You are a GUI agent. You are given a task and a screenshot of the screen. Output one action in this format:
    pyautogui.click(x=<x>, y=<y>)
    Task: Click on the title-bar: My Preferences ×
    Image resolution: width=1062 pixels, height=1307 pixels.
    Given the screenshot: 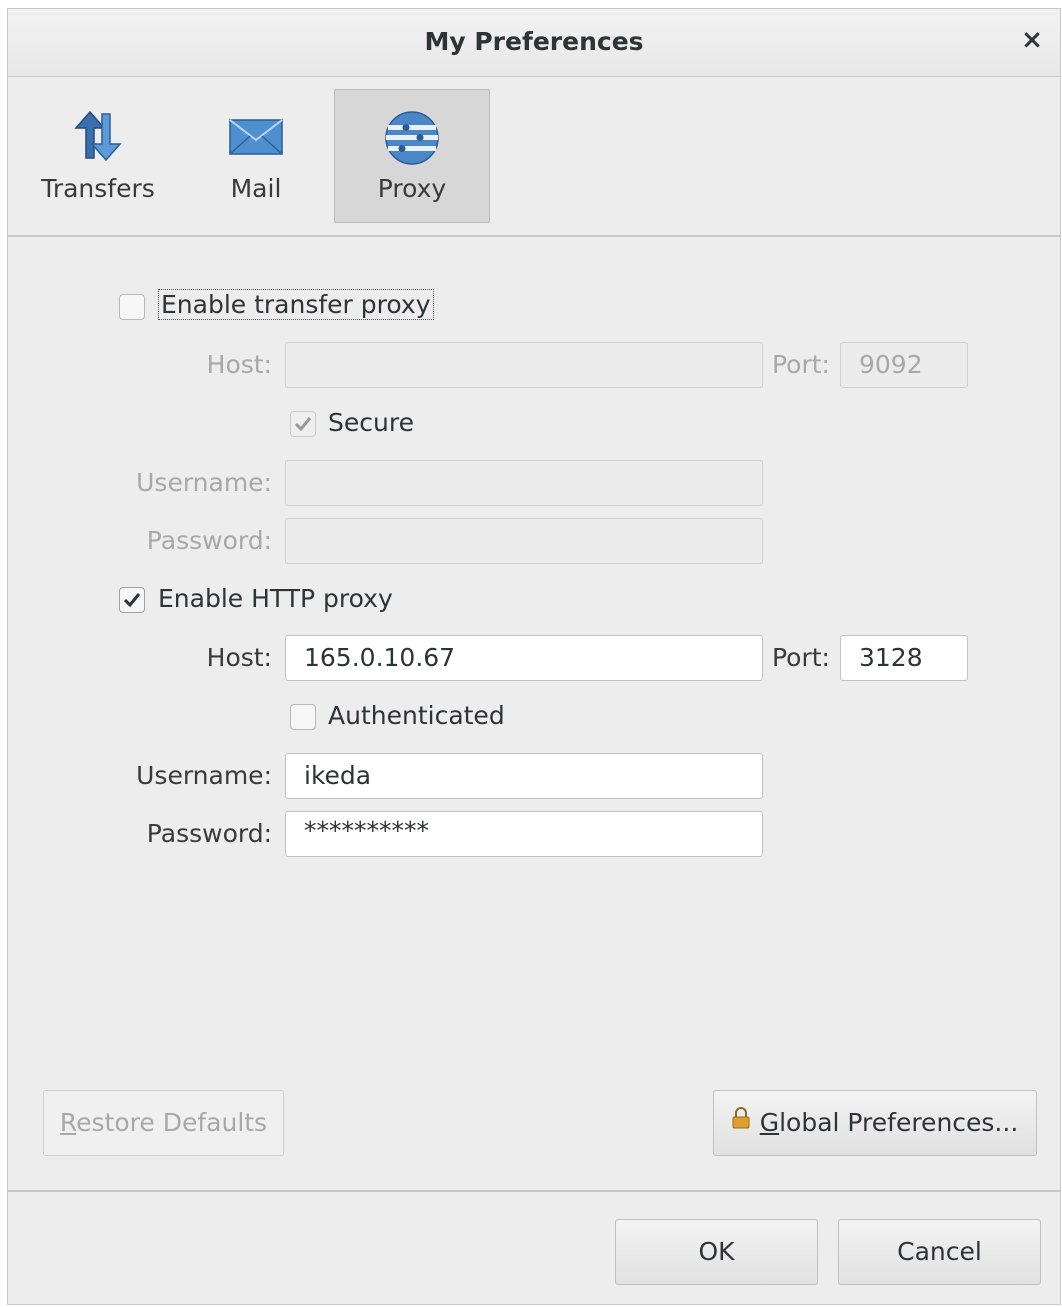 What is the action you would take?
    pyautogui.click(x=534, y=43)
    